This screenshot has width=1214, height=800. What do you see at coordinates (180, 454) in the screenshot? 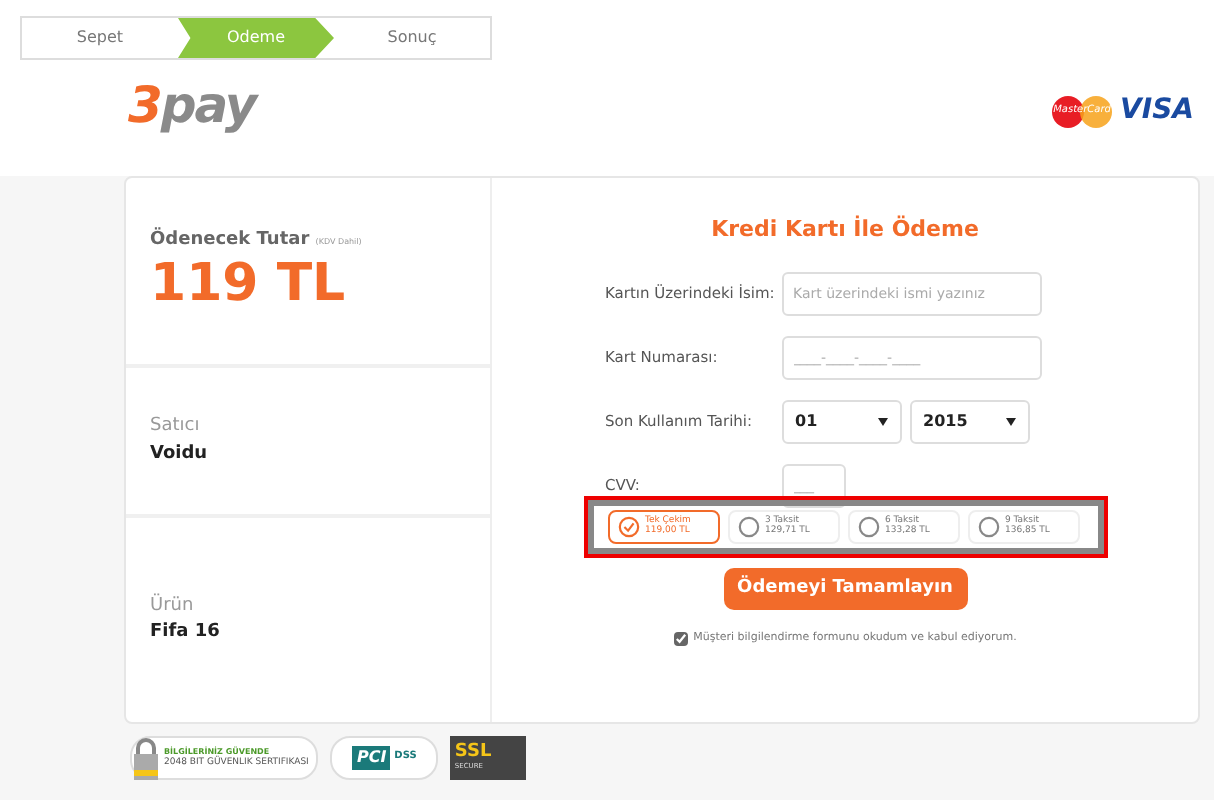
I see `seller-name: Voidu` at bounding box center [180, 454].